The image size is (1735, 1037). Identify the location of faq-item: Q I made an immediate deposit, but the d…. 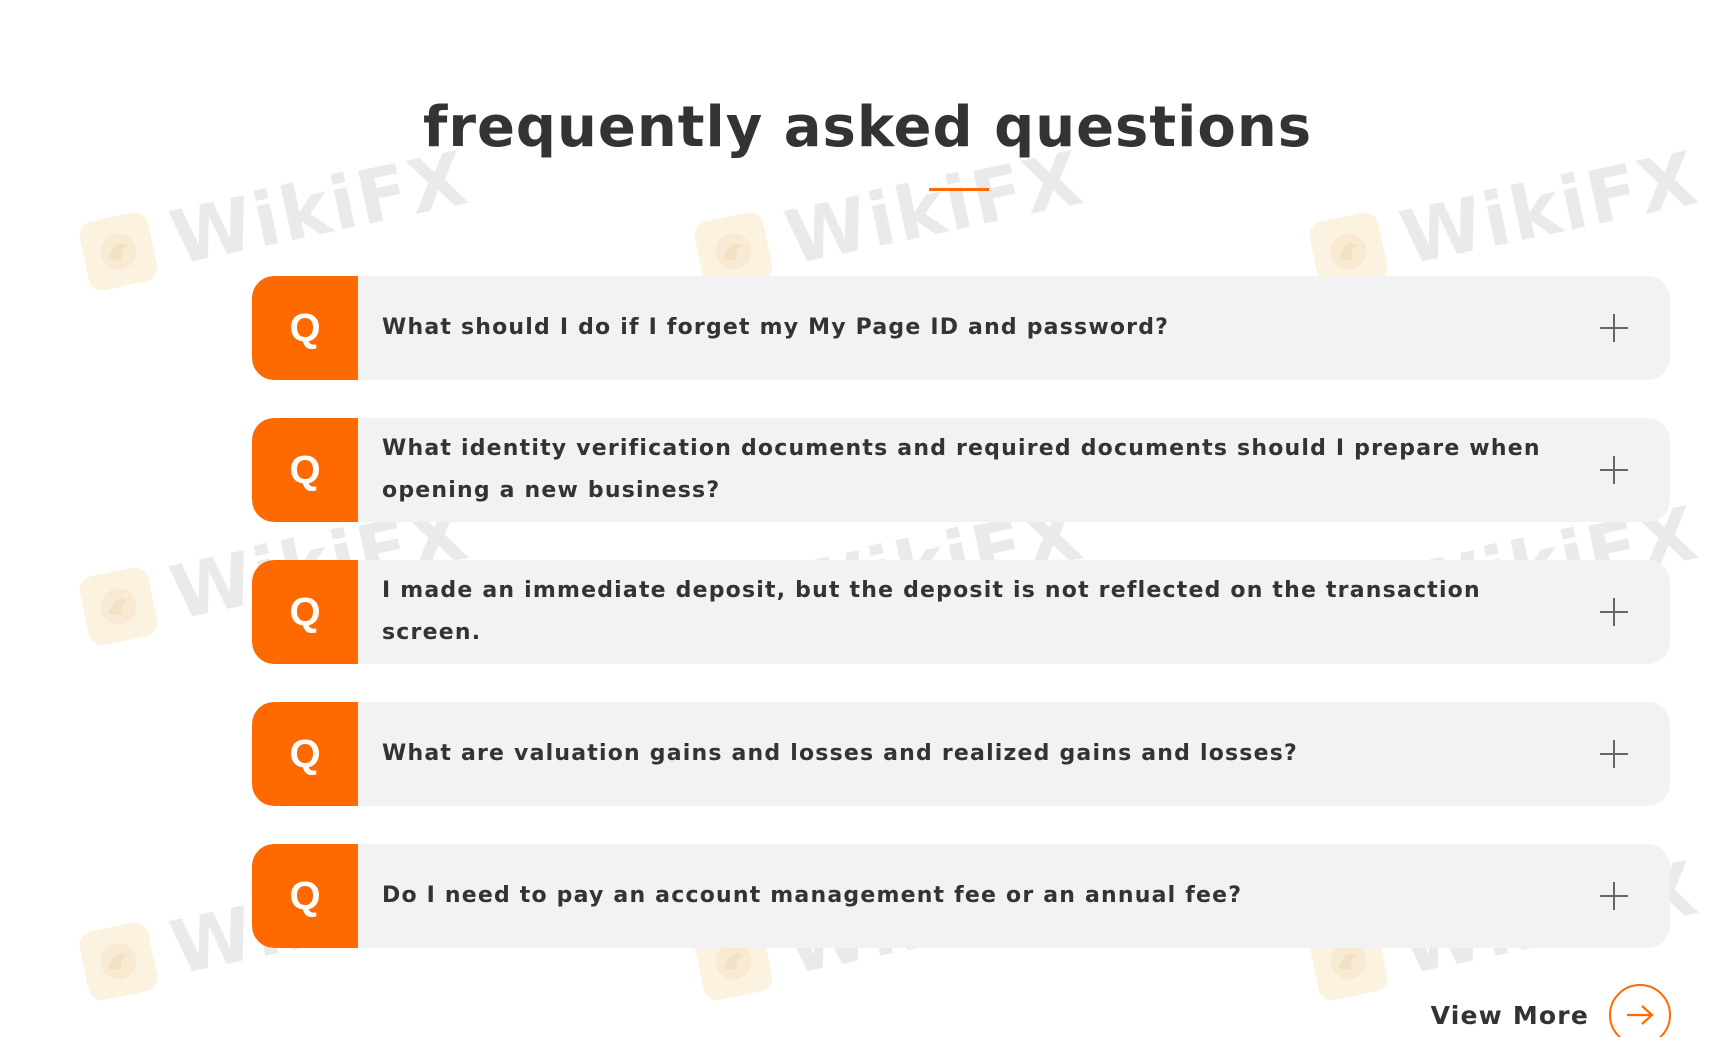
(961, 612).